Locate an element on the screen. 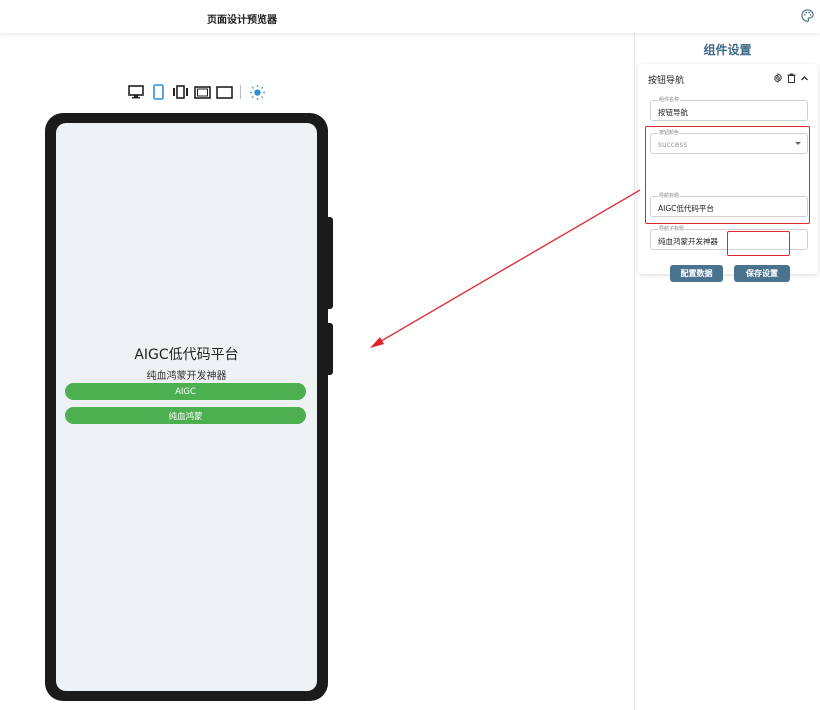 The width and height of the screenshot is (820, 710). card-actions is located at coordinates (791, 78).